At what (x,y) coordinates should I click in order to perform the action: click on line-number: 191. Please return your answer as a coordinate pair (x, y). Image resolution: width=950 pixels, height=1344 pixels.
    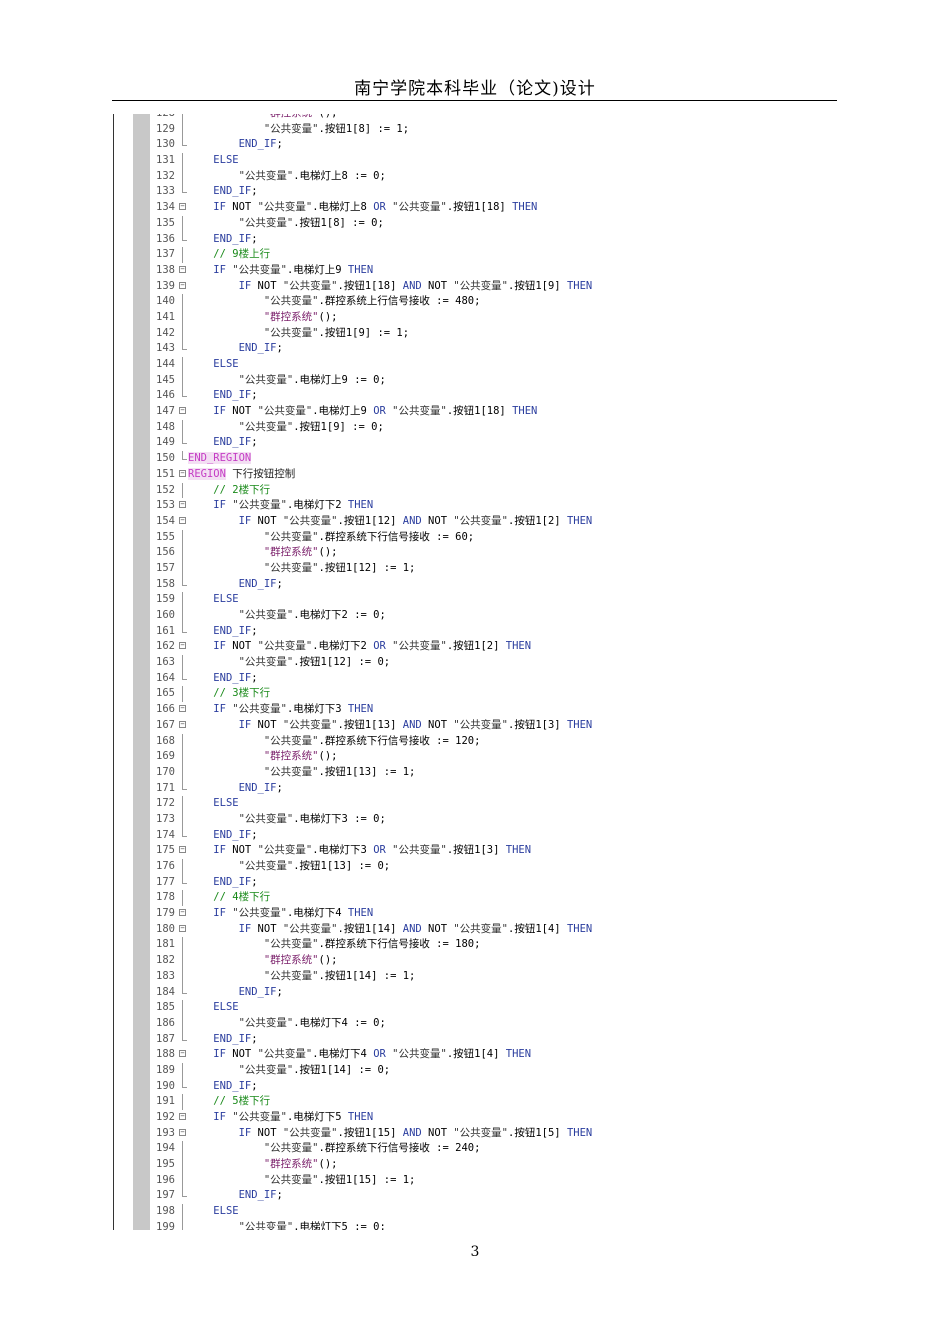
    Looking at the image, I should click on (165, 1101).